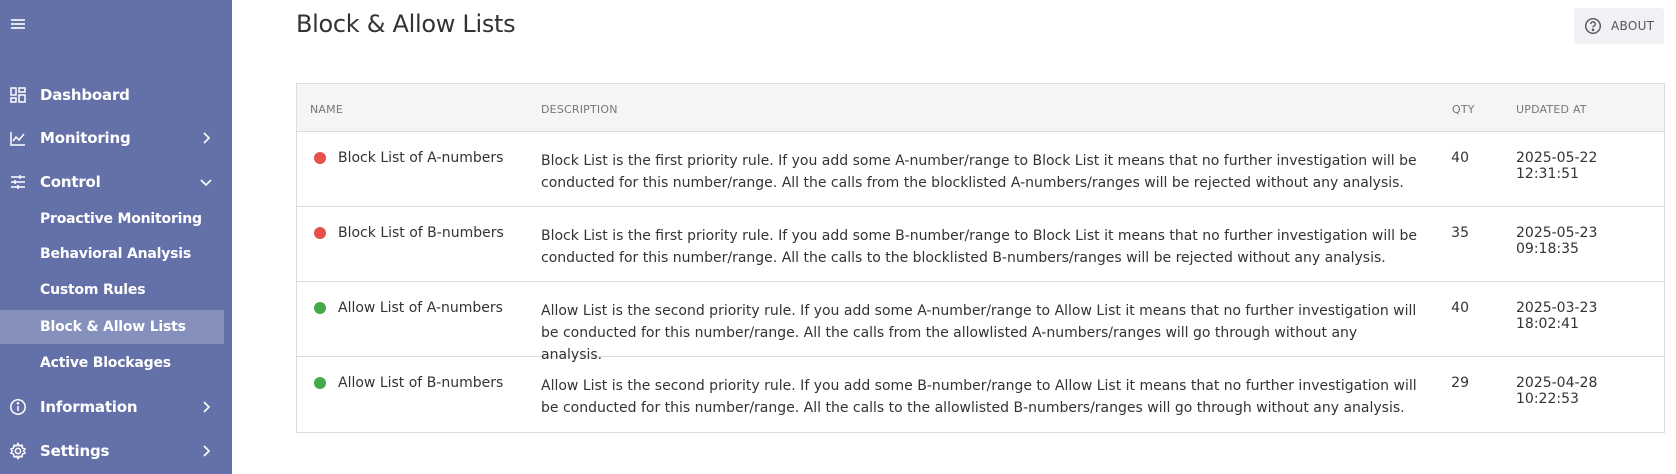 This screenshot has height=474, width=1676. What do you see at coordinates (115, 254) in the screenshot?
I see `sidebar-subitem-label: Behavioral Analysis` at bounding box center [115, 254].